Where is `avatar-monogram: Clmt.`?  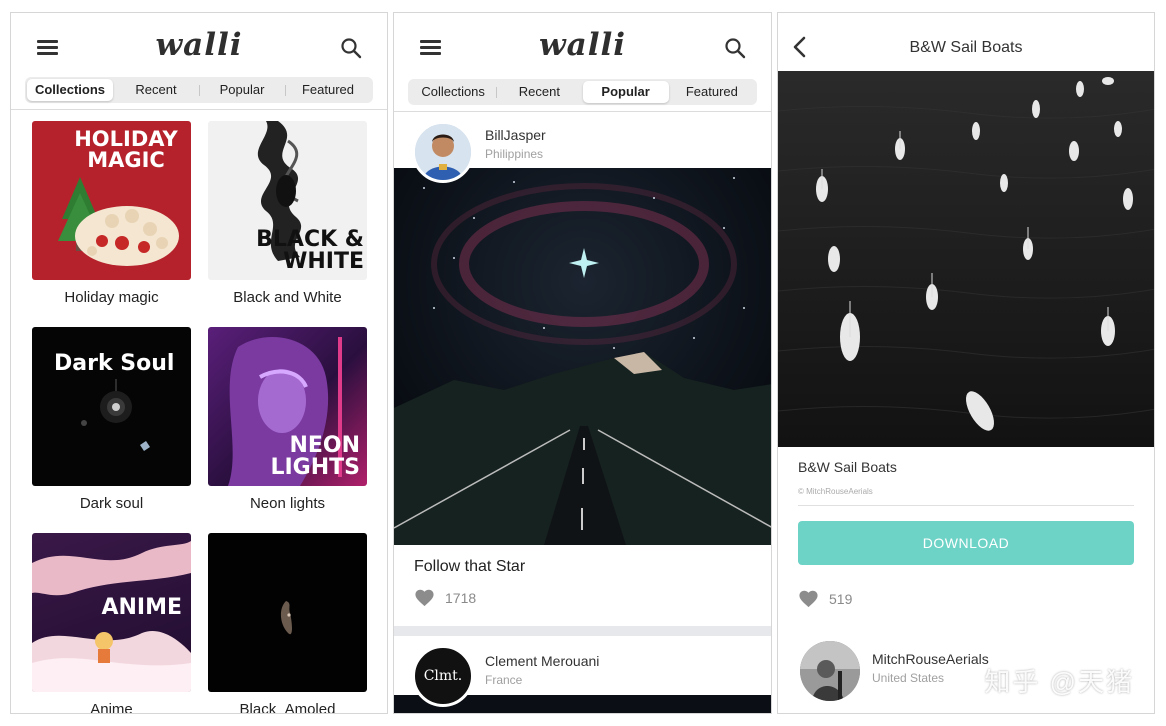 avatar-monogram: Clmt. is located at coordinates (443, 676).